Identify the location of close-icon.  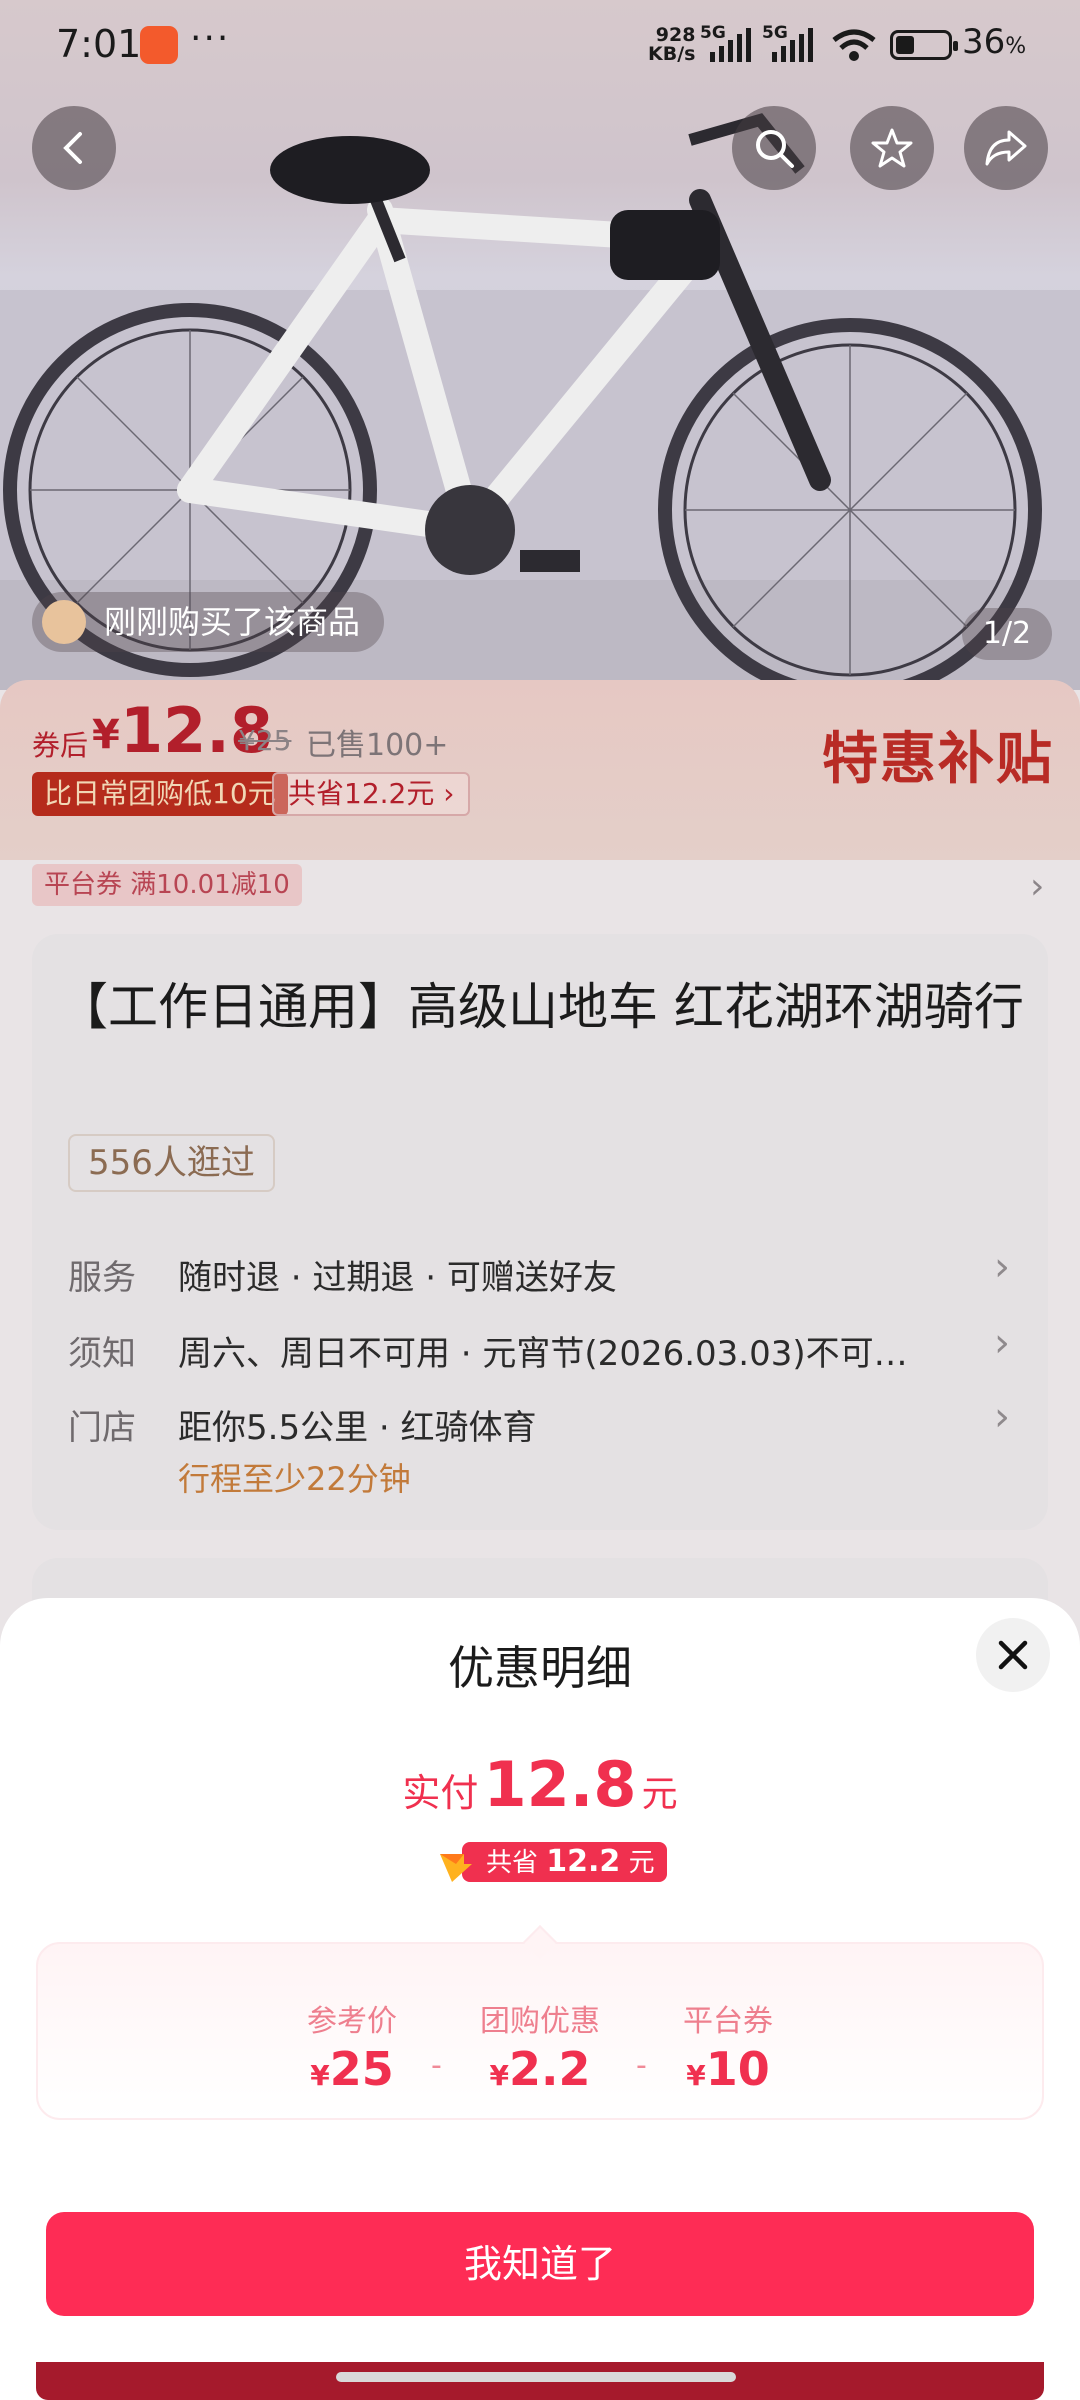
(1013, 1655).